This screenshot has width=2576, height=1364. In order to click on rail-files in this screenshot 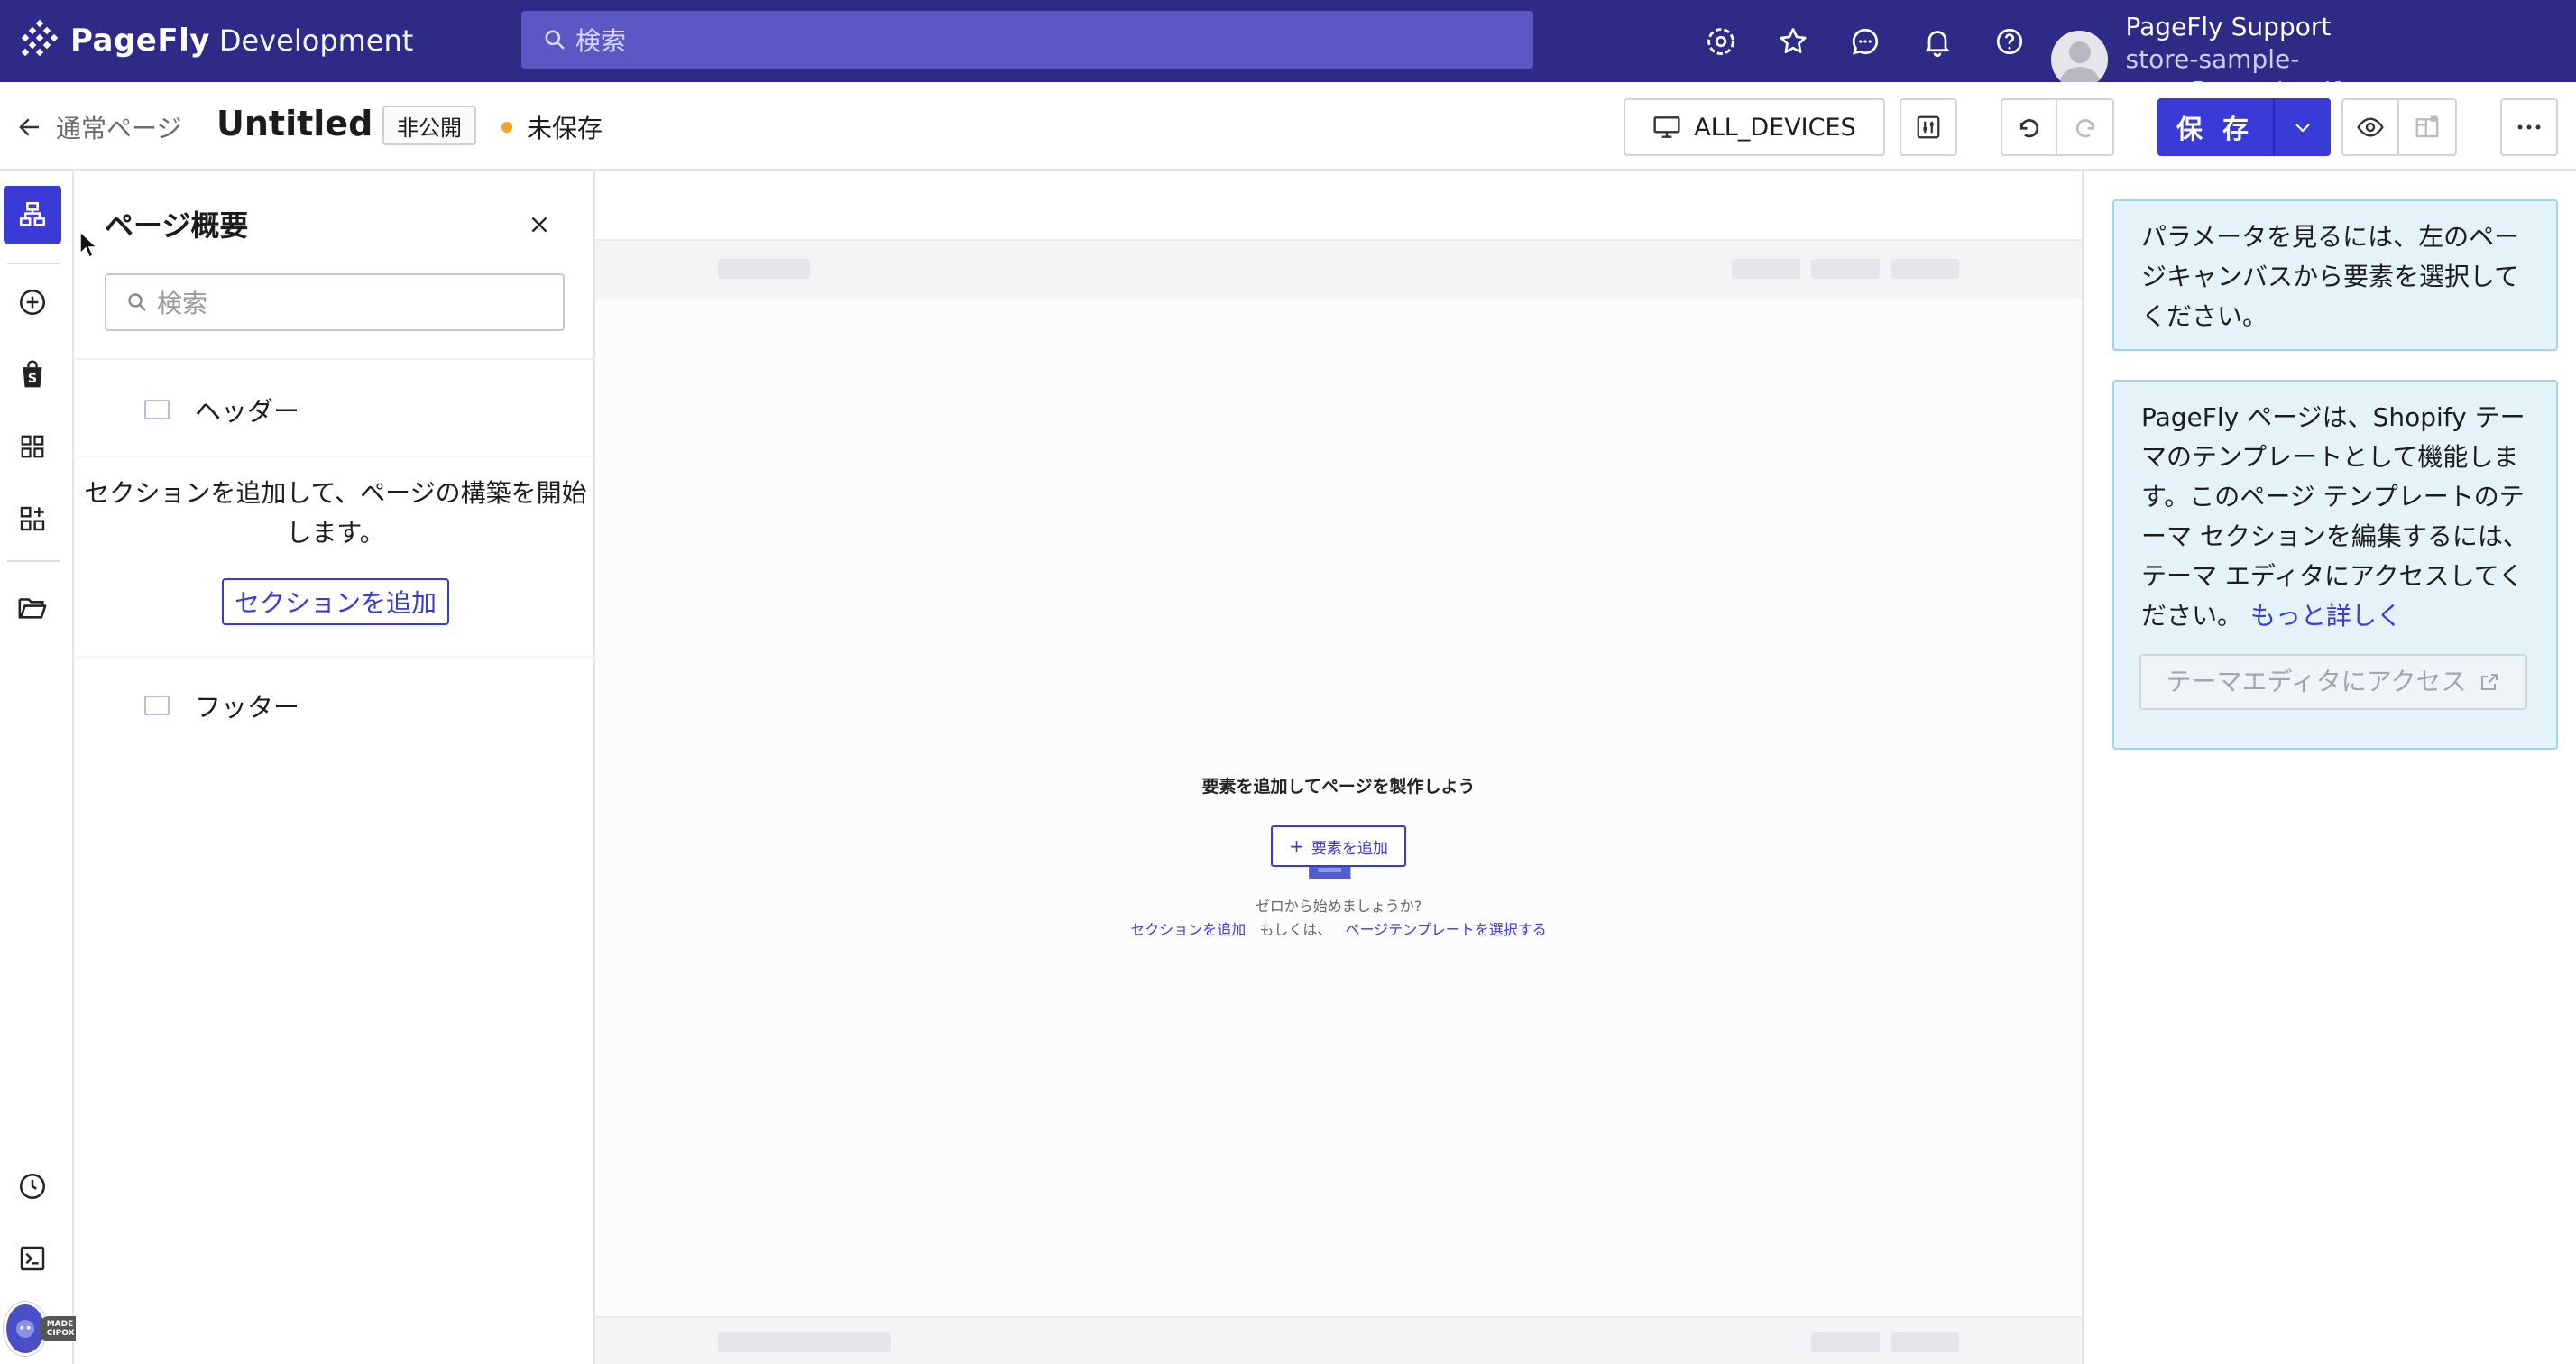, I will do `click(32, 607)`.